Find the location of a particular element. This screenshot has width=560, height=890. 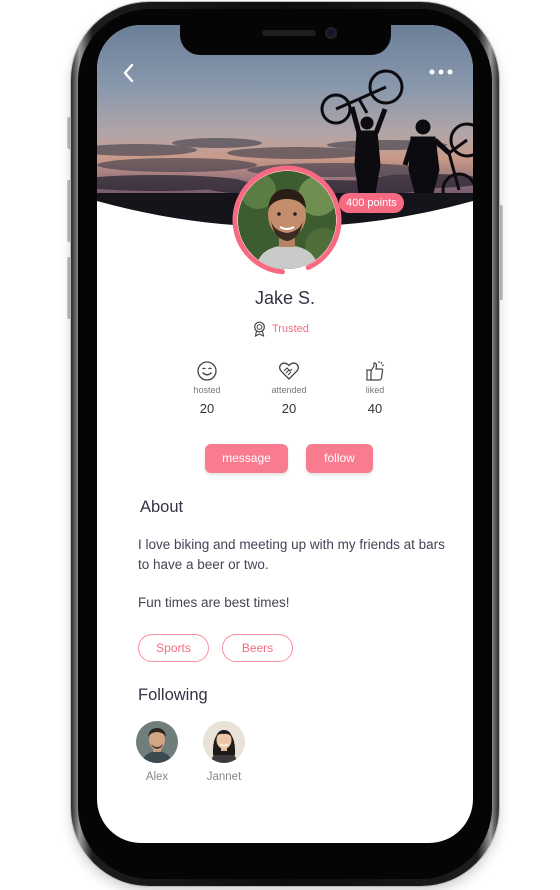

chevron-left-icon is located at coordinates (128, 73).